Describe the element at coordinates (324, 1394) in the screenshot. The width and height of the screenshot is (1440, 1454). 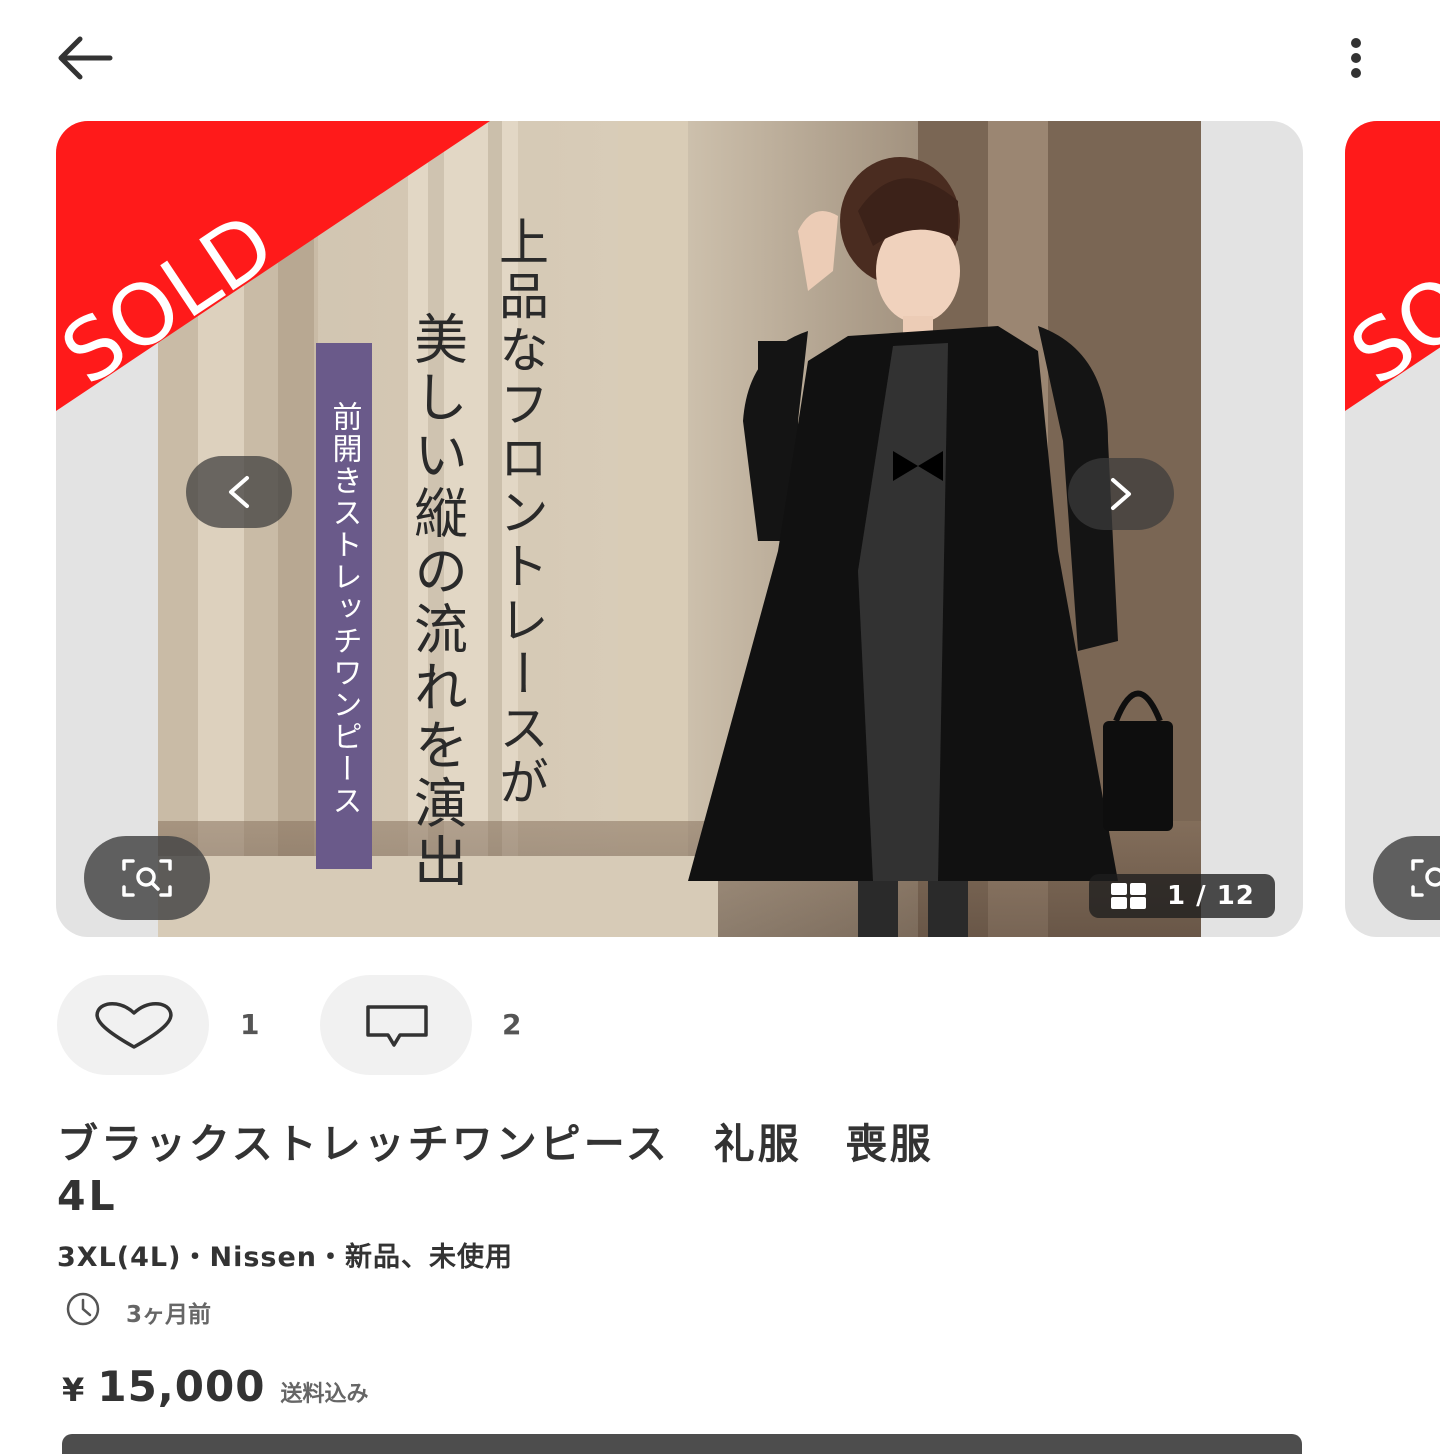
I see `shipping-note: 送料込み` at that location.